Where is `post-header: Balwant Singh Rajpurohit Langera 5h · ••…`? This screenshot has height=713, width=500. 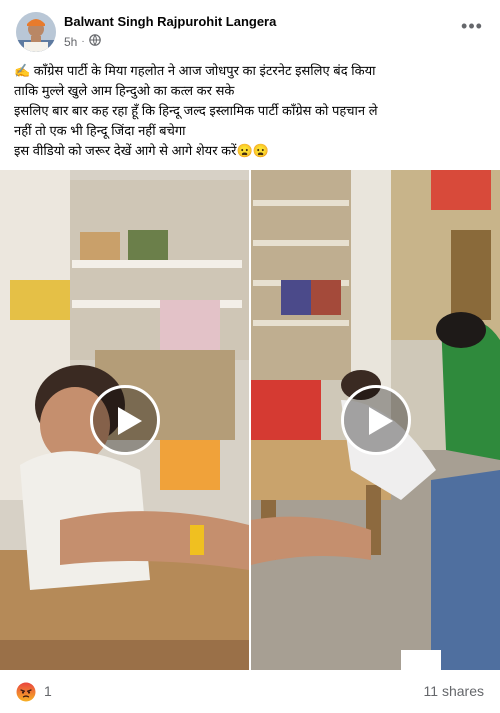 post-header: Balwant Singh Rajpurohit Langera 5h · ••… is located at coordinates (250, 28).